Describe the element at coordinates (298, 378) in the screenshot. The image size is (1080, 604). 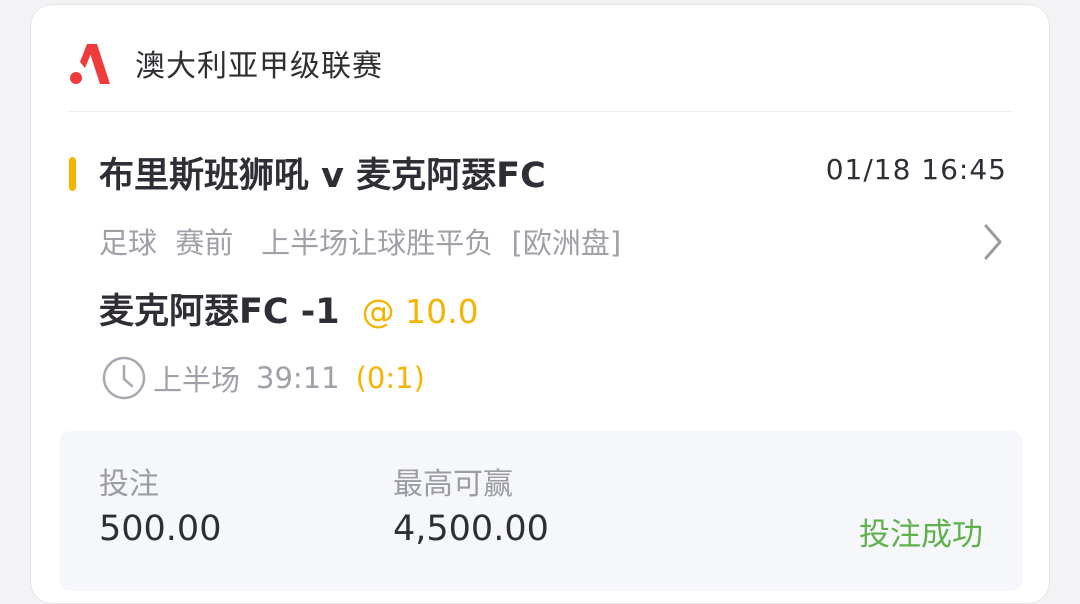
I see `live-clock: 39:11` at that location.